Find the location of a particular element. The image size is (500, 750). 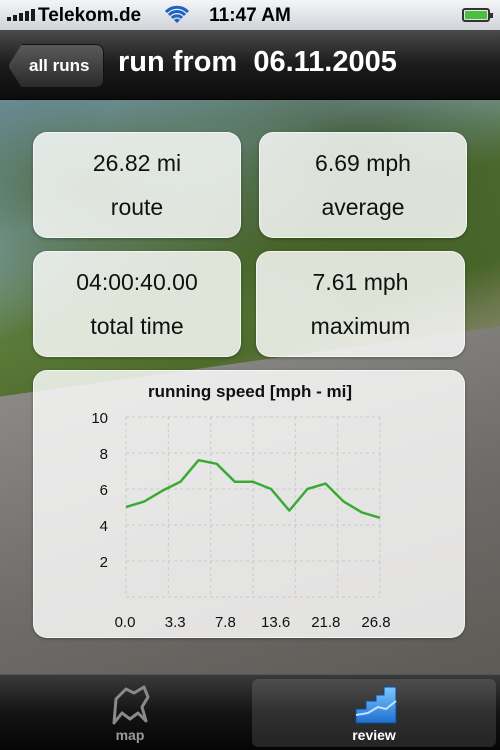

map-icon is located at coordinates (131, 705).